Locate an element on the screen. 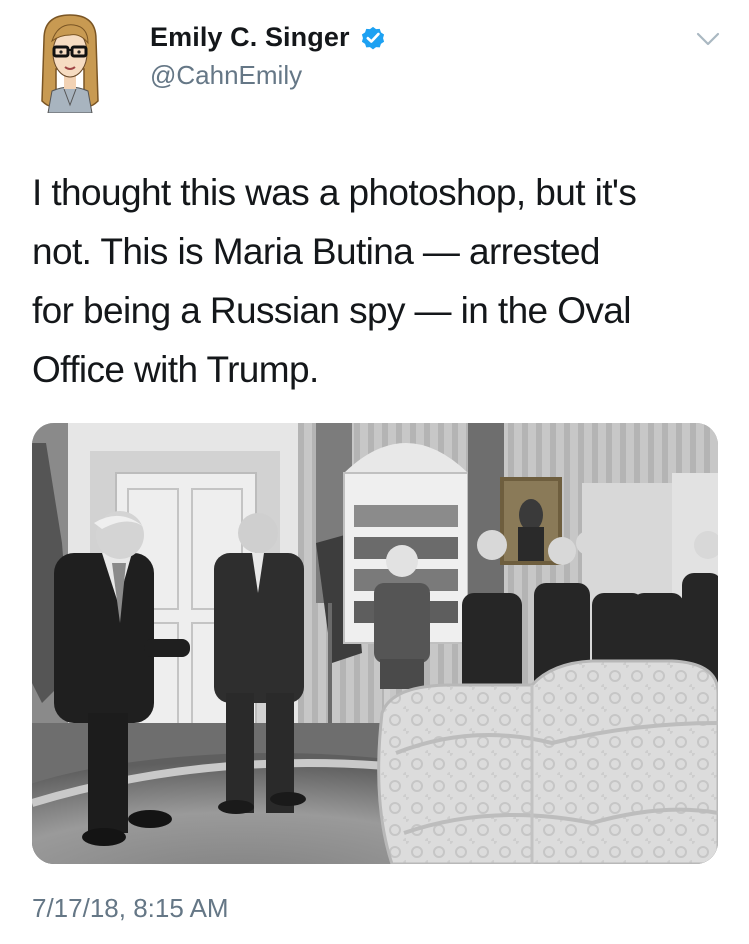  verified-badge-icon is located at coordinates (373, 38).